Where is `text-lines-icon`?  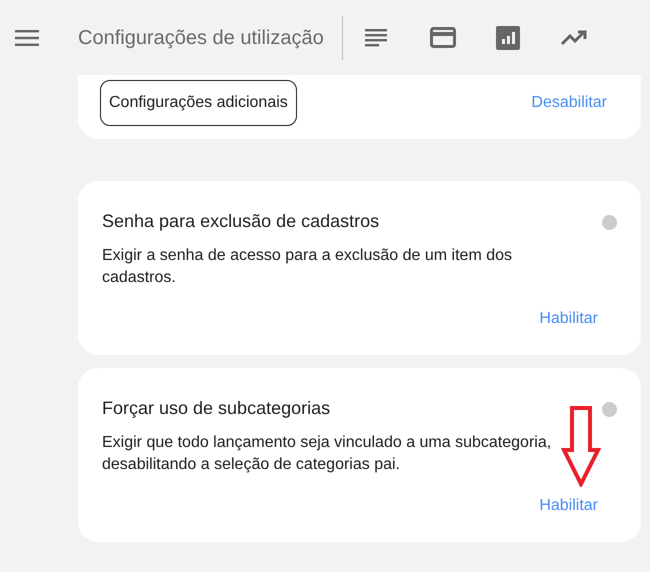 text-lines-icon is located at coordinates (375, 38).